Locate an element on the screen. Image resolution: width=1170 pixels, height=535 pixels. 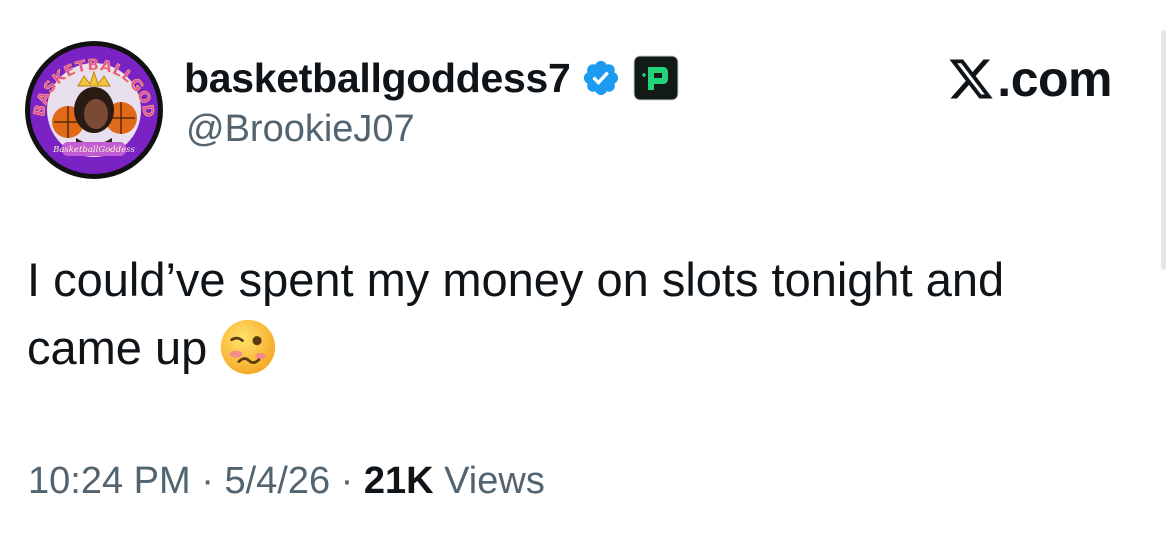
views-label: Views is located at coordinates (489, 481).